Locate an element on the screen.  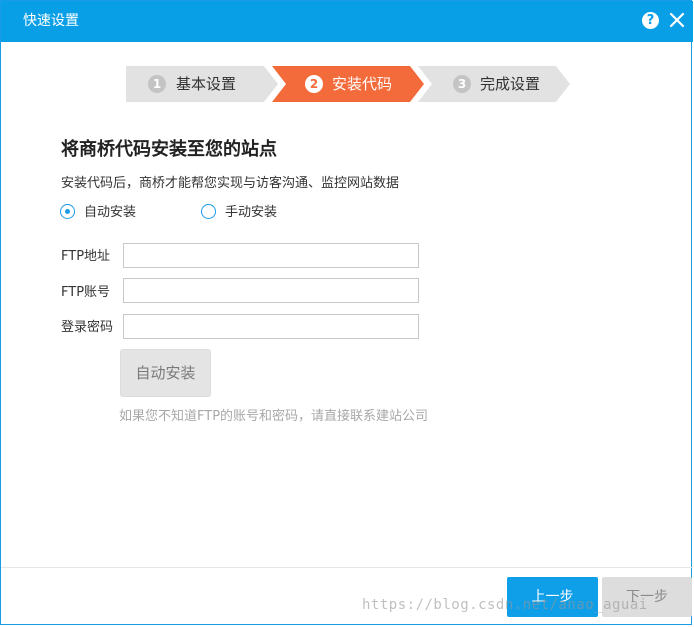
step-label: 安装代码 is located at coordinates (362, 84).